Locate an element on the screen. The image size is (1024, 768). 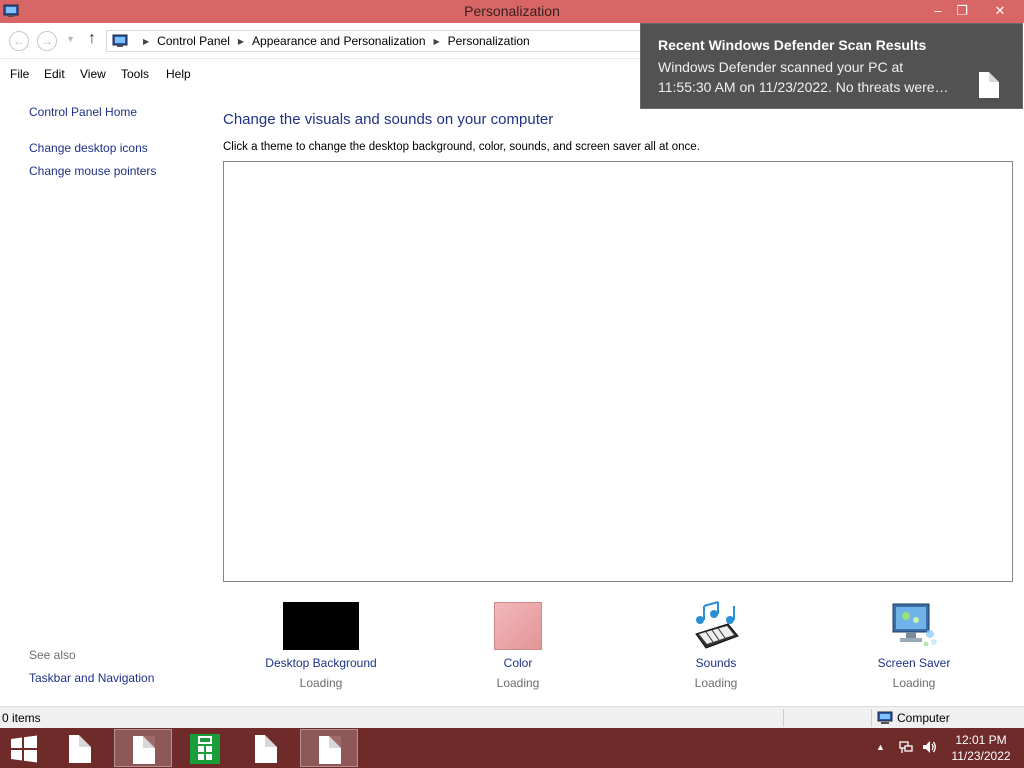
desktop-background-status: Loading is located at coordinates (321, 683).